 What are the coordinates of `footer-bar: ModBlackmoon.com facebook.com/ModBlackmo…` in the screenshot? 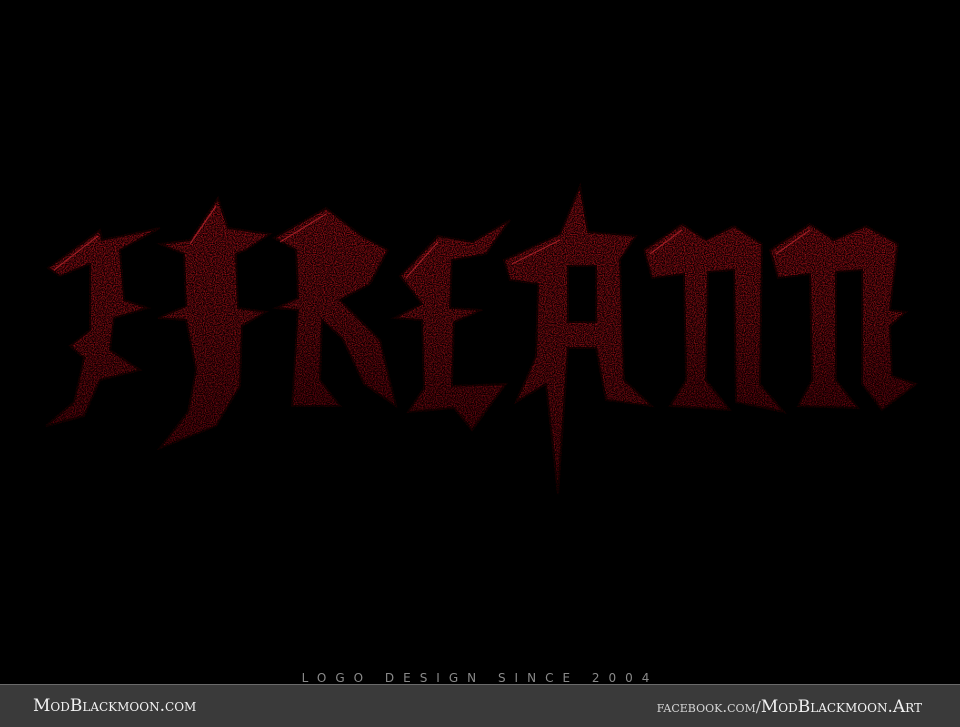 It's located at (480, 705).